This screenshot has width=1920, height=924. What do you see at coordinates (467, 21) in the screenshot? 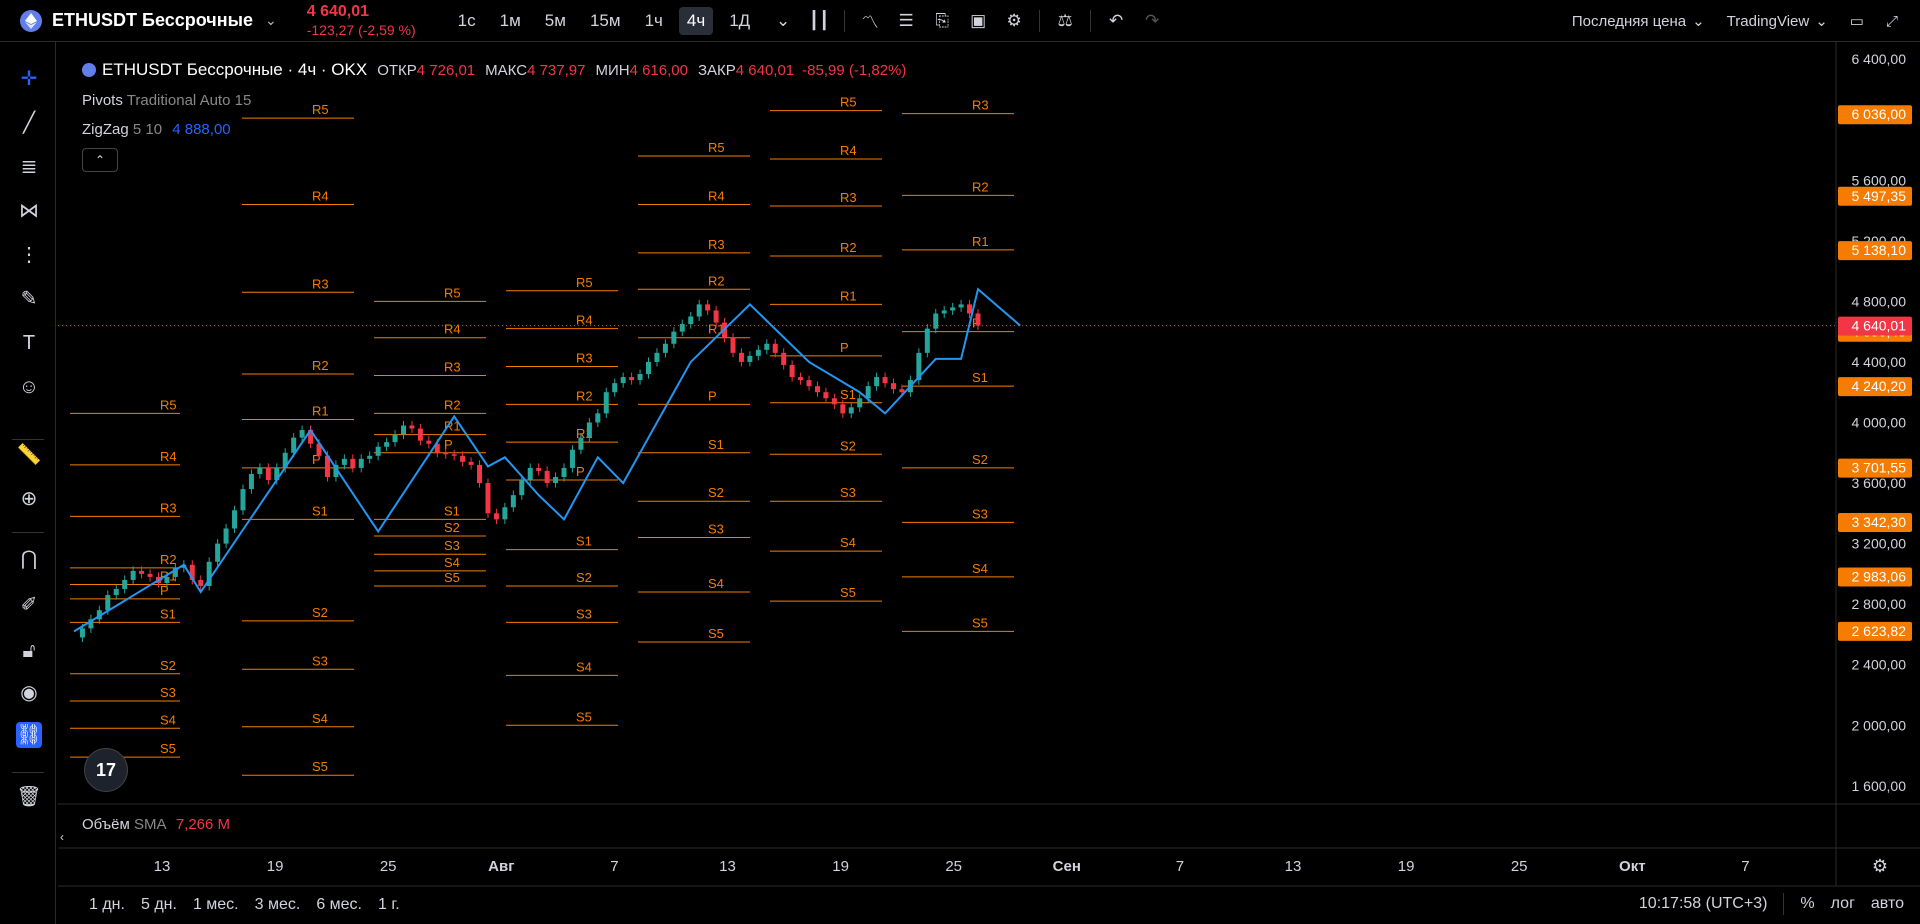
I see `timeframe-0: 1с` at bounding box center [467, 21].